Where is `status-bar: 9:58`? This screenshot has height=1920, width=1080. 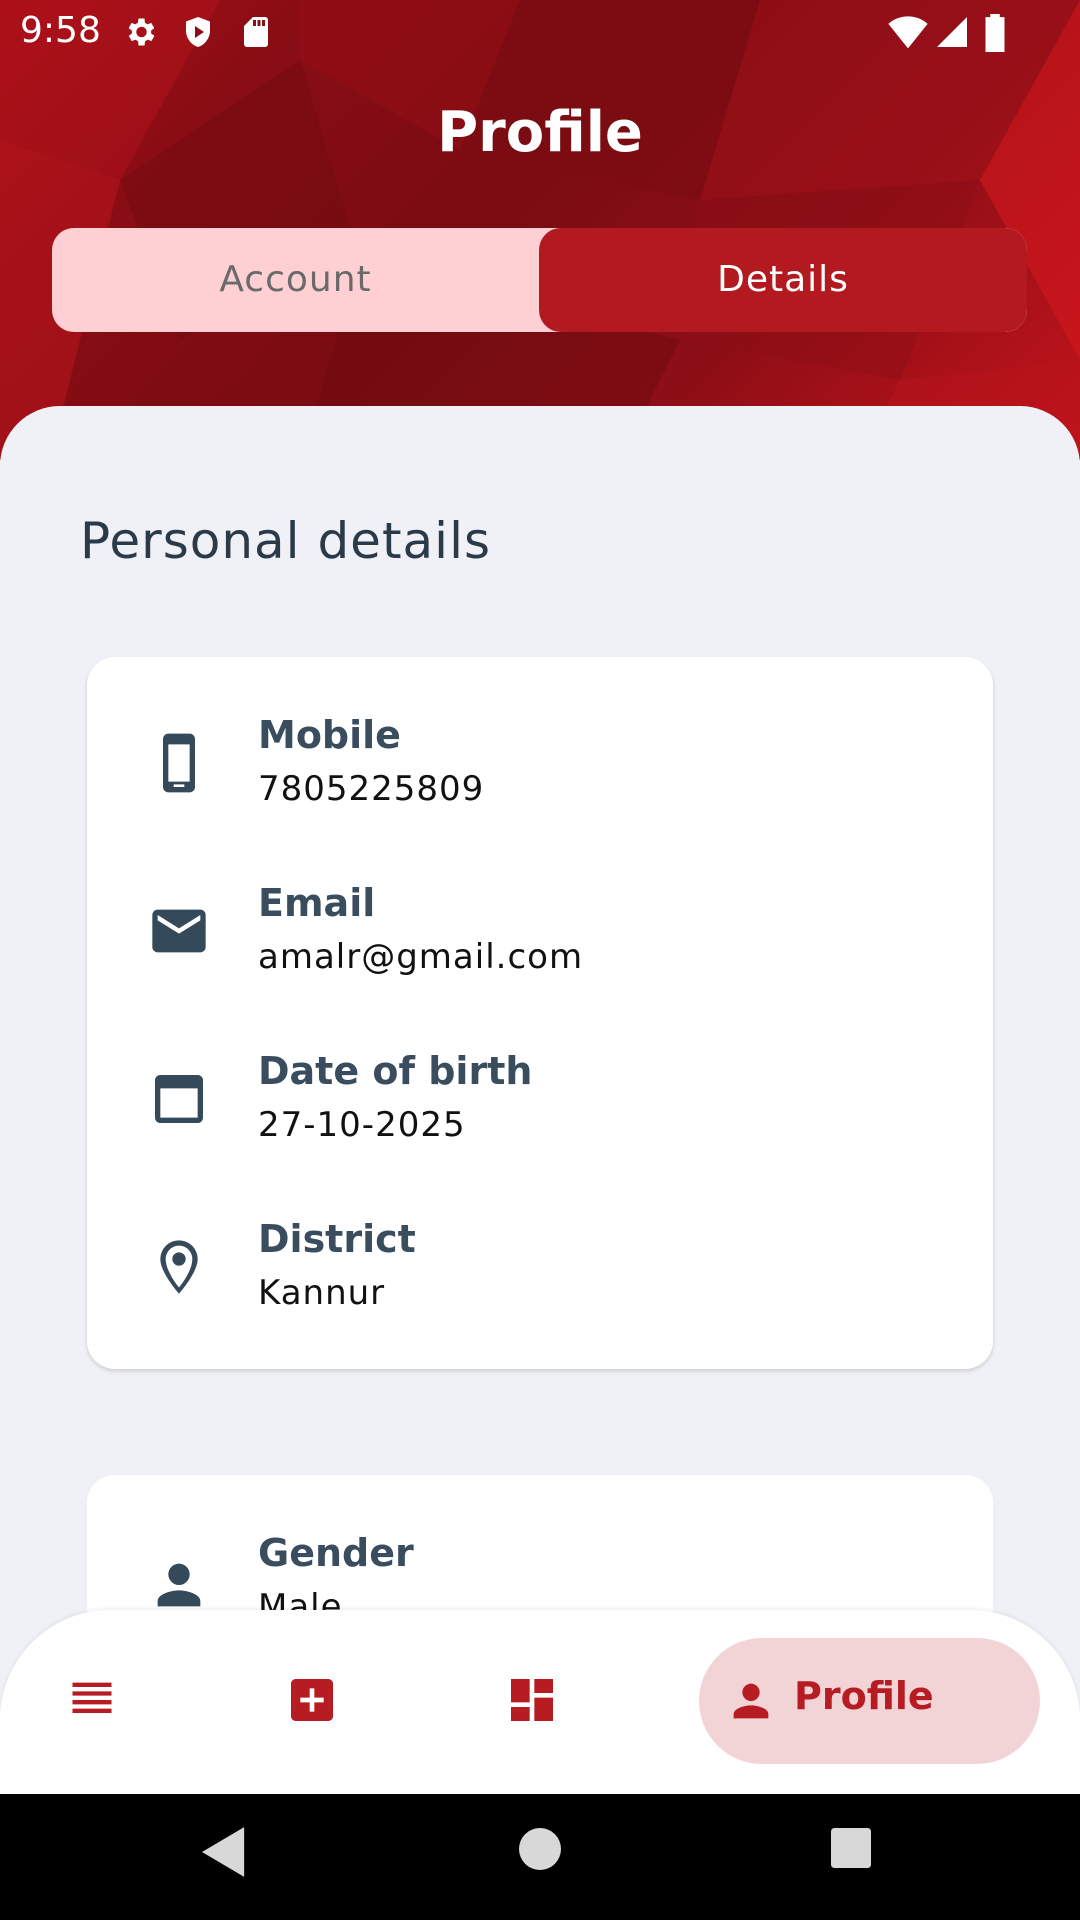
status-bar: 9:58 is located at coordinates (540, 32).